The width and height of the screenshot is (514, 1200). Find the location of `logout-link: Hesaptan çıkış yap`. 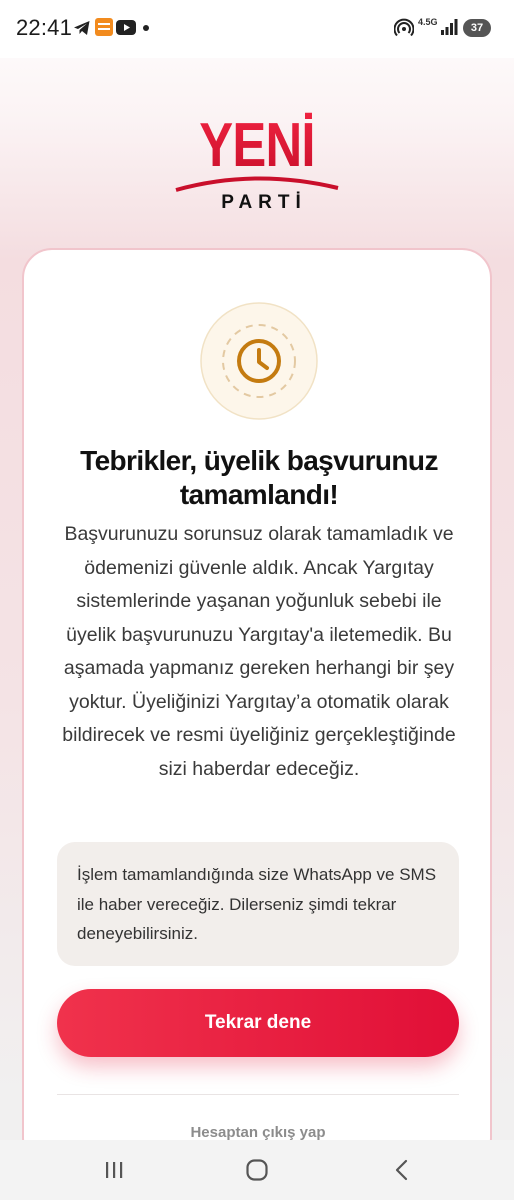

logout-link: Hesaptan çıkış yap is located at coordinates (258, 1132).